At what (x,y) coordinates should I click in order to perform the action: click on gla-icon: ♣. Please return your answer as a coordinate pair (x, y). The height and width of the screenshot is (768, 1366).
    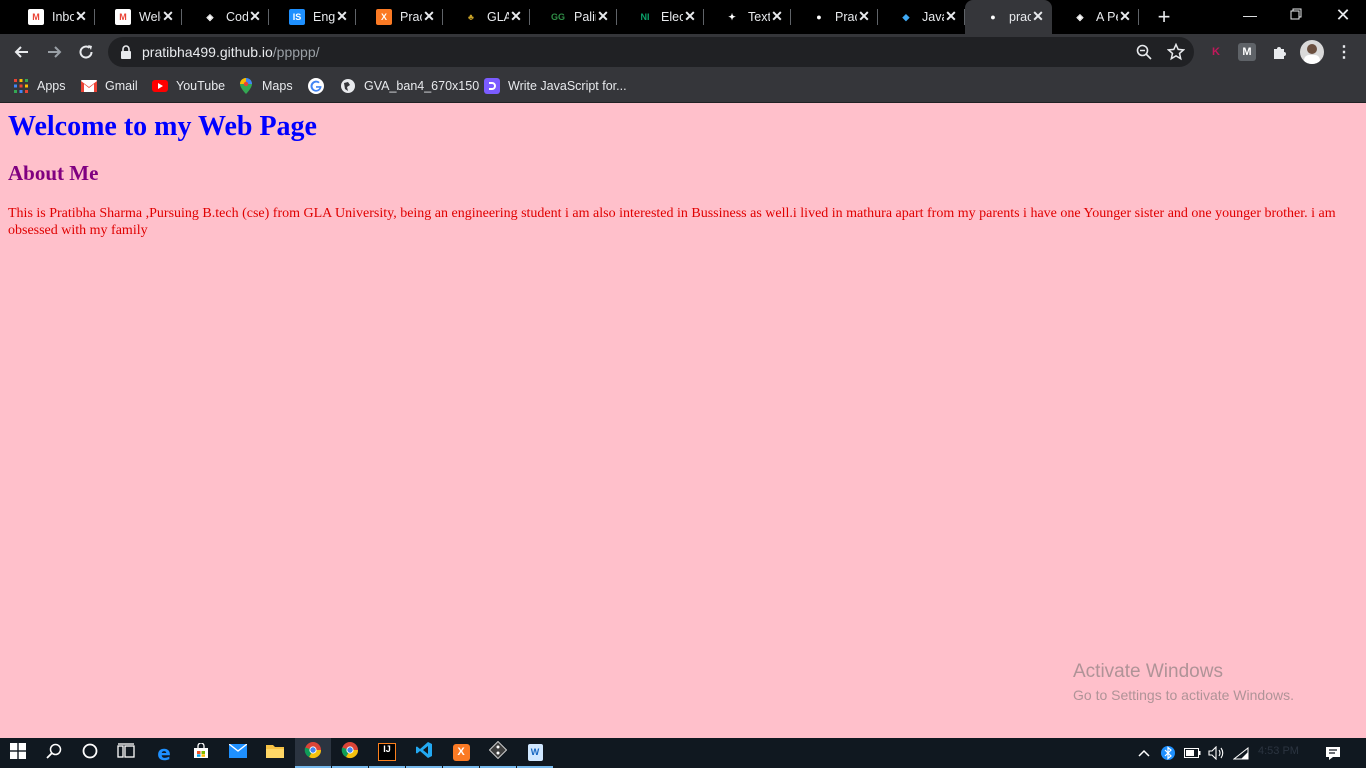
    Looking at the image, I should click on (471, 16).